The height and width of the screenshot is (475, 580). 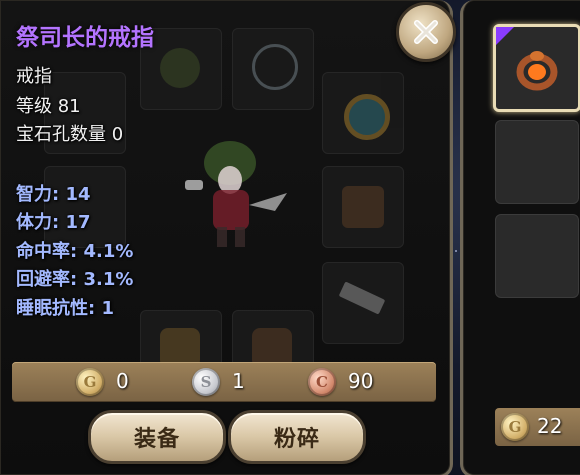 What do you see at coordinates (85, 37) in the screenshot?
I see `item-name: 祭司长的戒指` at bounding box center [85, 37].